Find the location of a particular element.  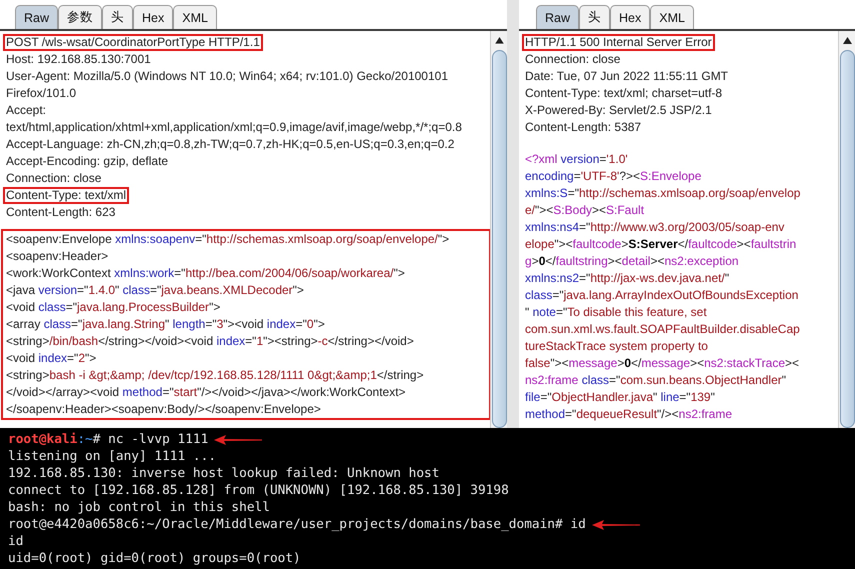

header-line: Content-Length: 5387 is located at coordinates (583, 127).